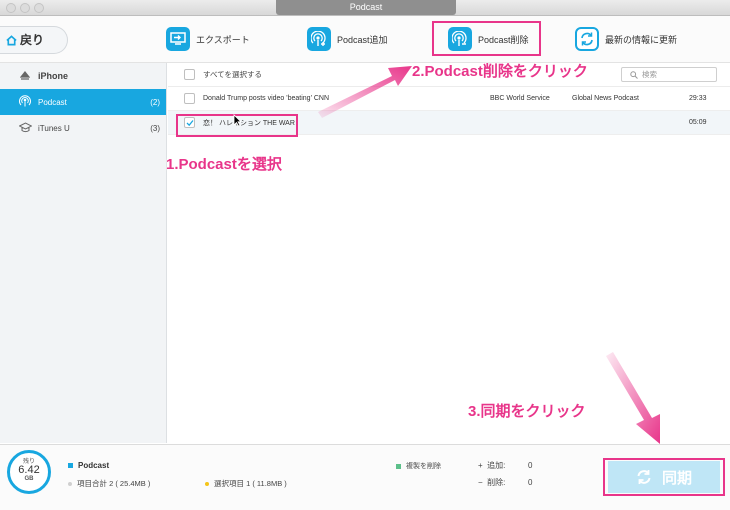 The image size is (730, 510). Describe the element at coordinates (250, 483) in the screenshot. I see `selected-items-label: 選択項目 1 ( 11.8MB )` at that location.